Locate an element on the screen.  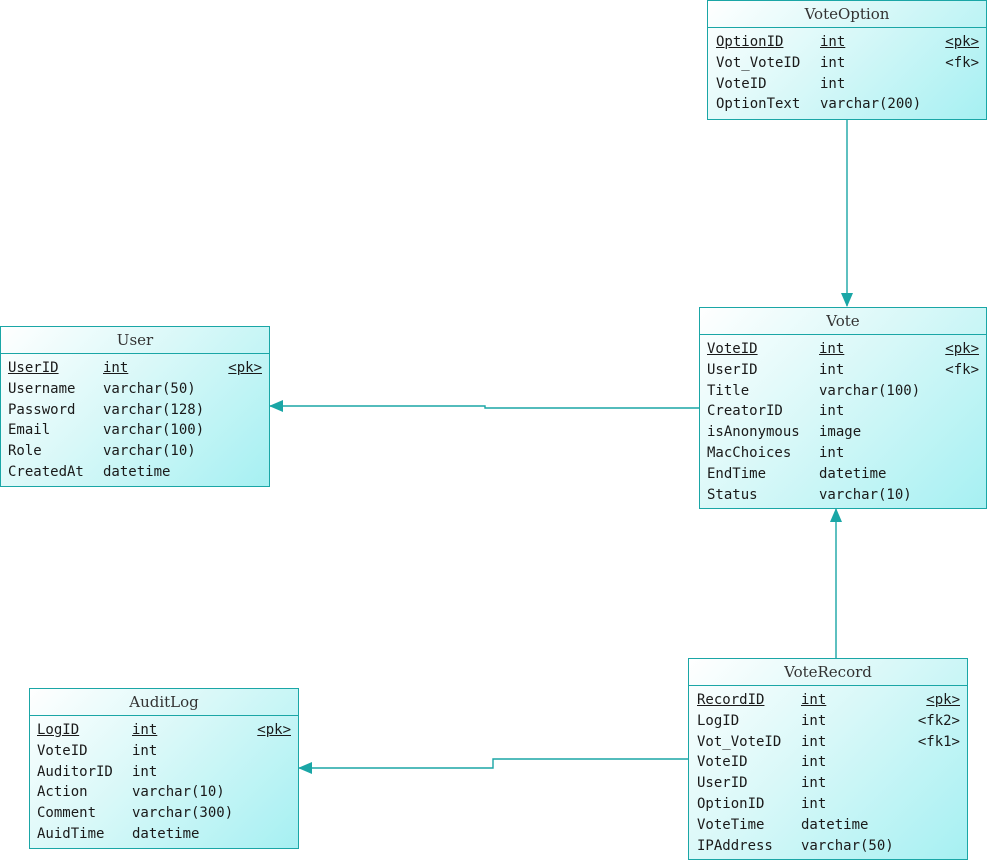
attribute-name: Username is located at coordinates (42, 388).